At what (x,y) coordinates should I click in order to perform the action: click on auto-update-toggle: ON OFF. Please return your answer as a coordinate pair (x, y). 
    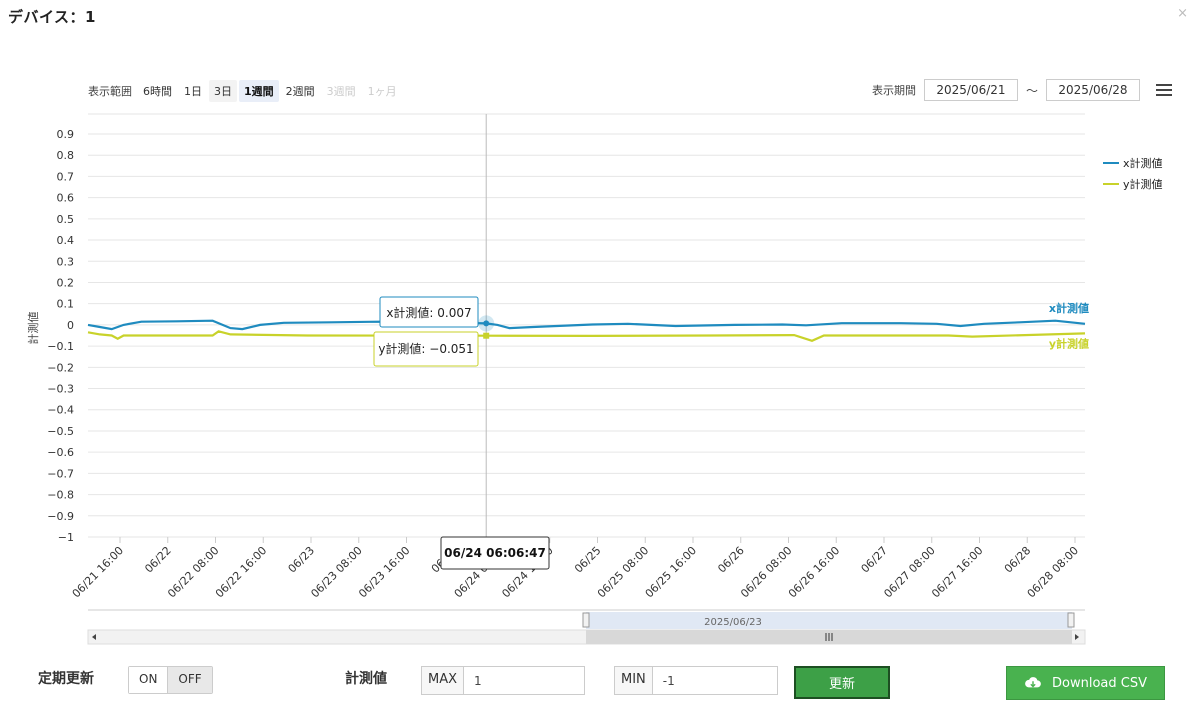
    Looking at the image, I should click on (170, 680).